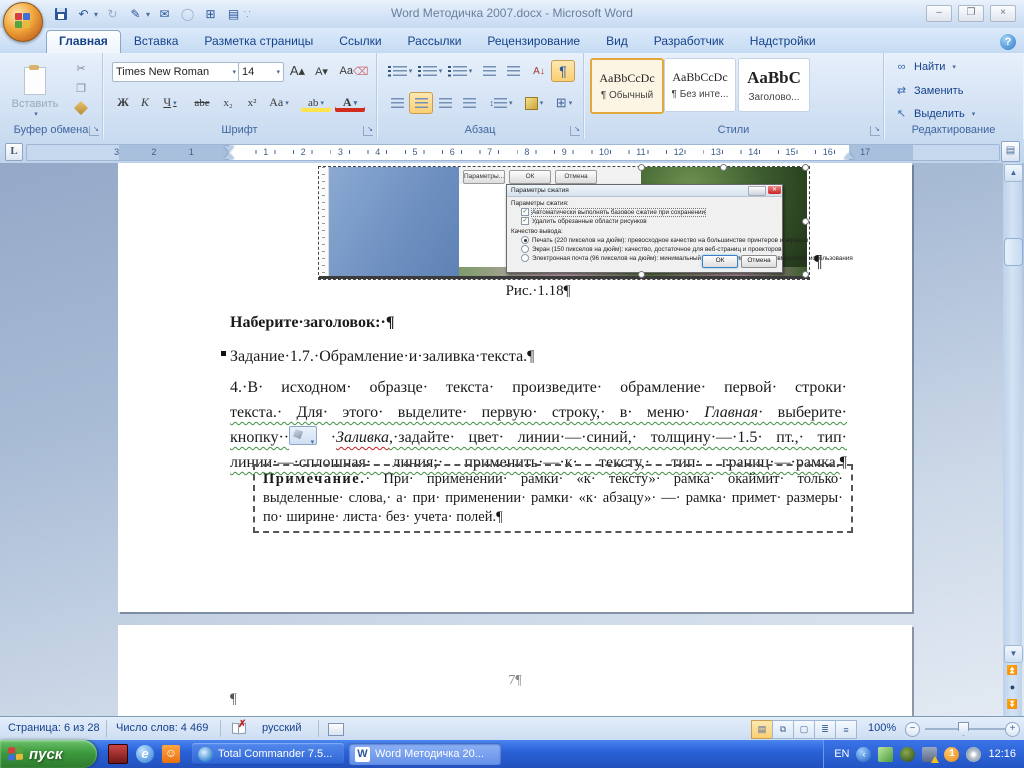  I want to click on scrollbar-thumb, so click(1013, 252).